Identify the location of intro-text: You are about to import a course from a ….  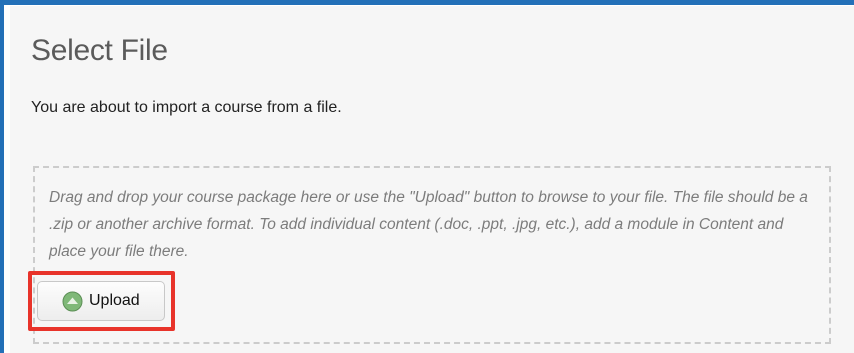
(186, 107).